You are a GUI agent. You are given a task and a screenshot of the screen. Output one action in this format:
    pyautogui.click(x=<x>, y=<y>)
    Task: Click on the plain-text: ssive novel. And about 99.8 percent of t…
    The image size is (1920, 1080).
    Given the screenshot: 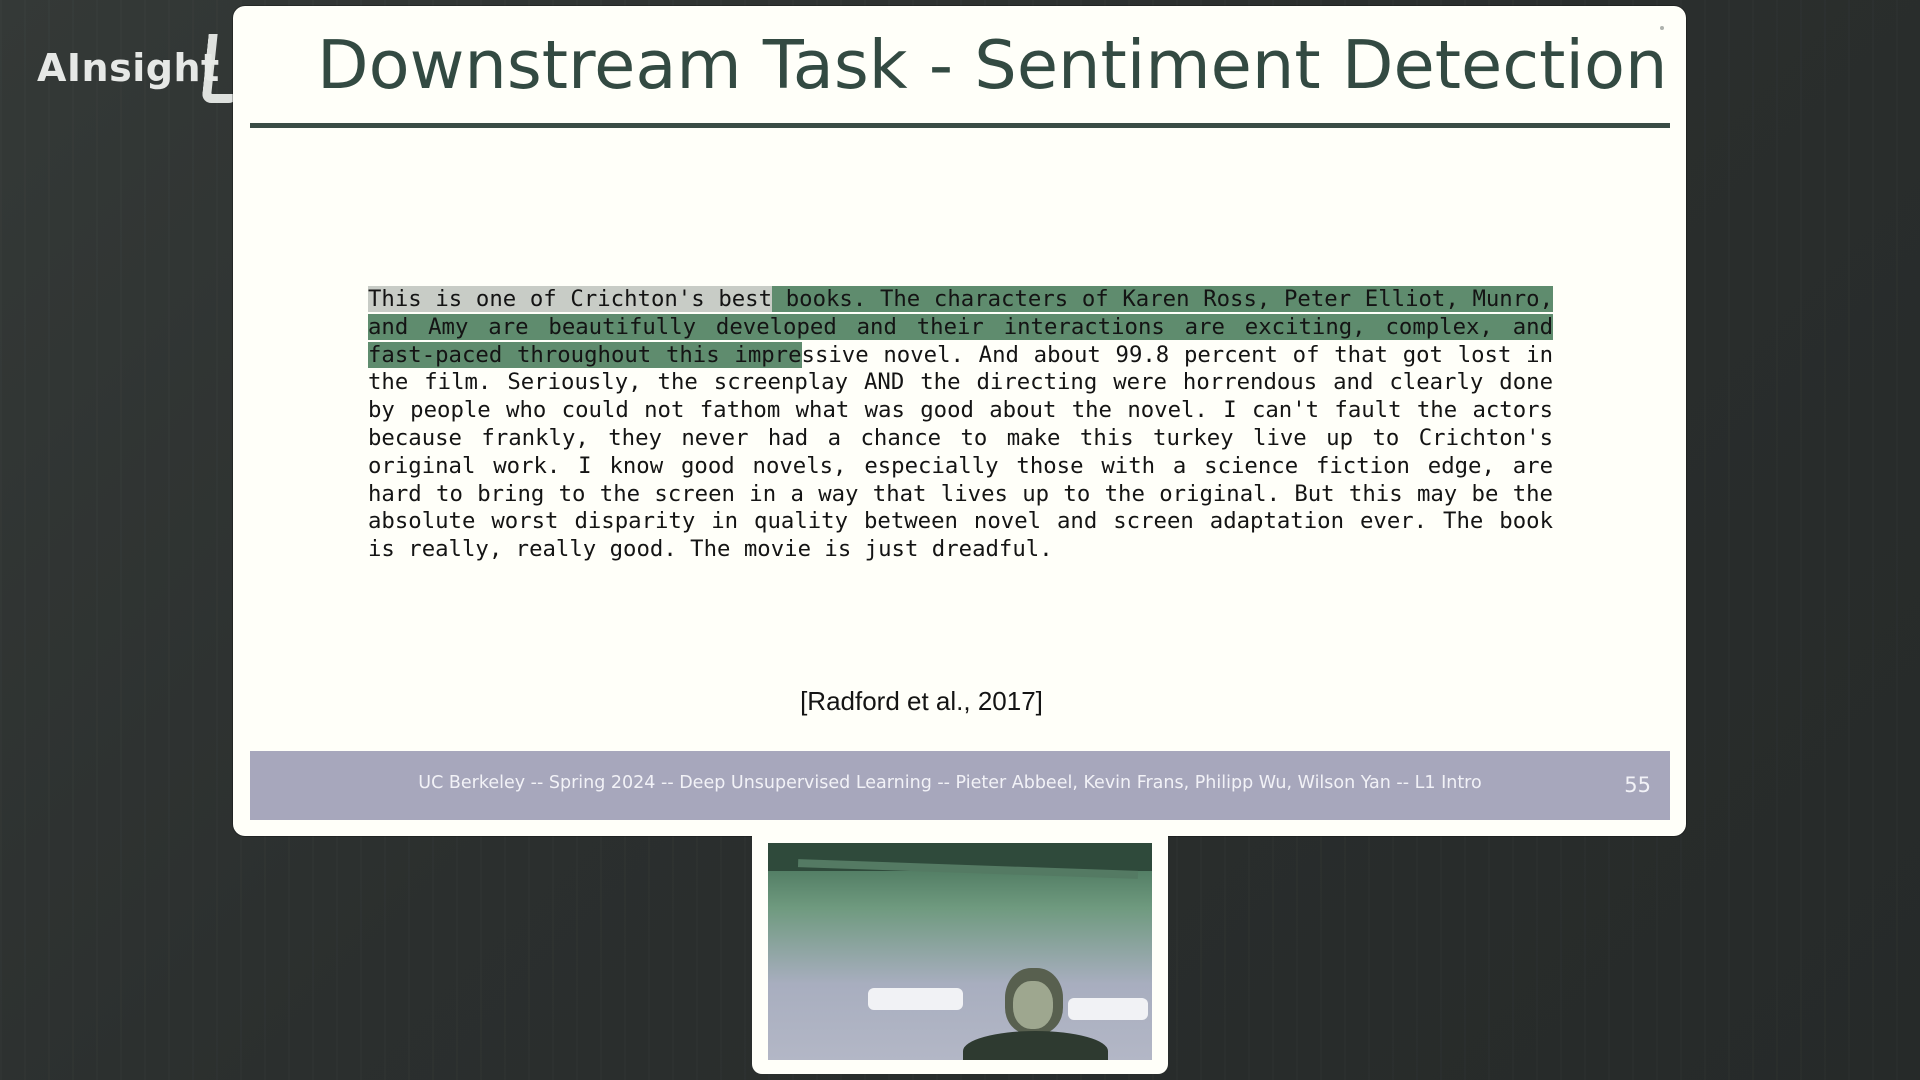 What is the action you would take?
    pyautogui.click(x=960, y=452)
    